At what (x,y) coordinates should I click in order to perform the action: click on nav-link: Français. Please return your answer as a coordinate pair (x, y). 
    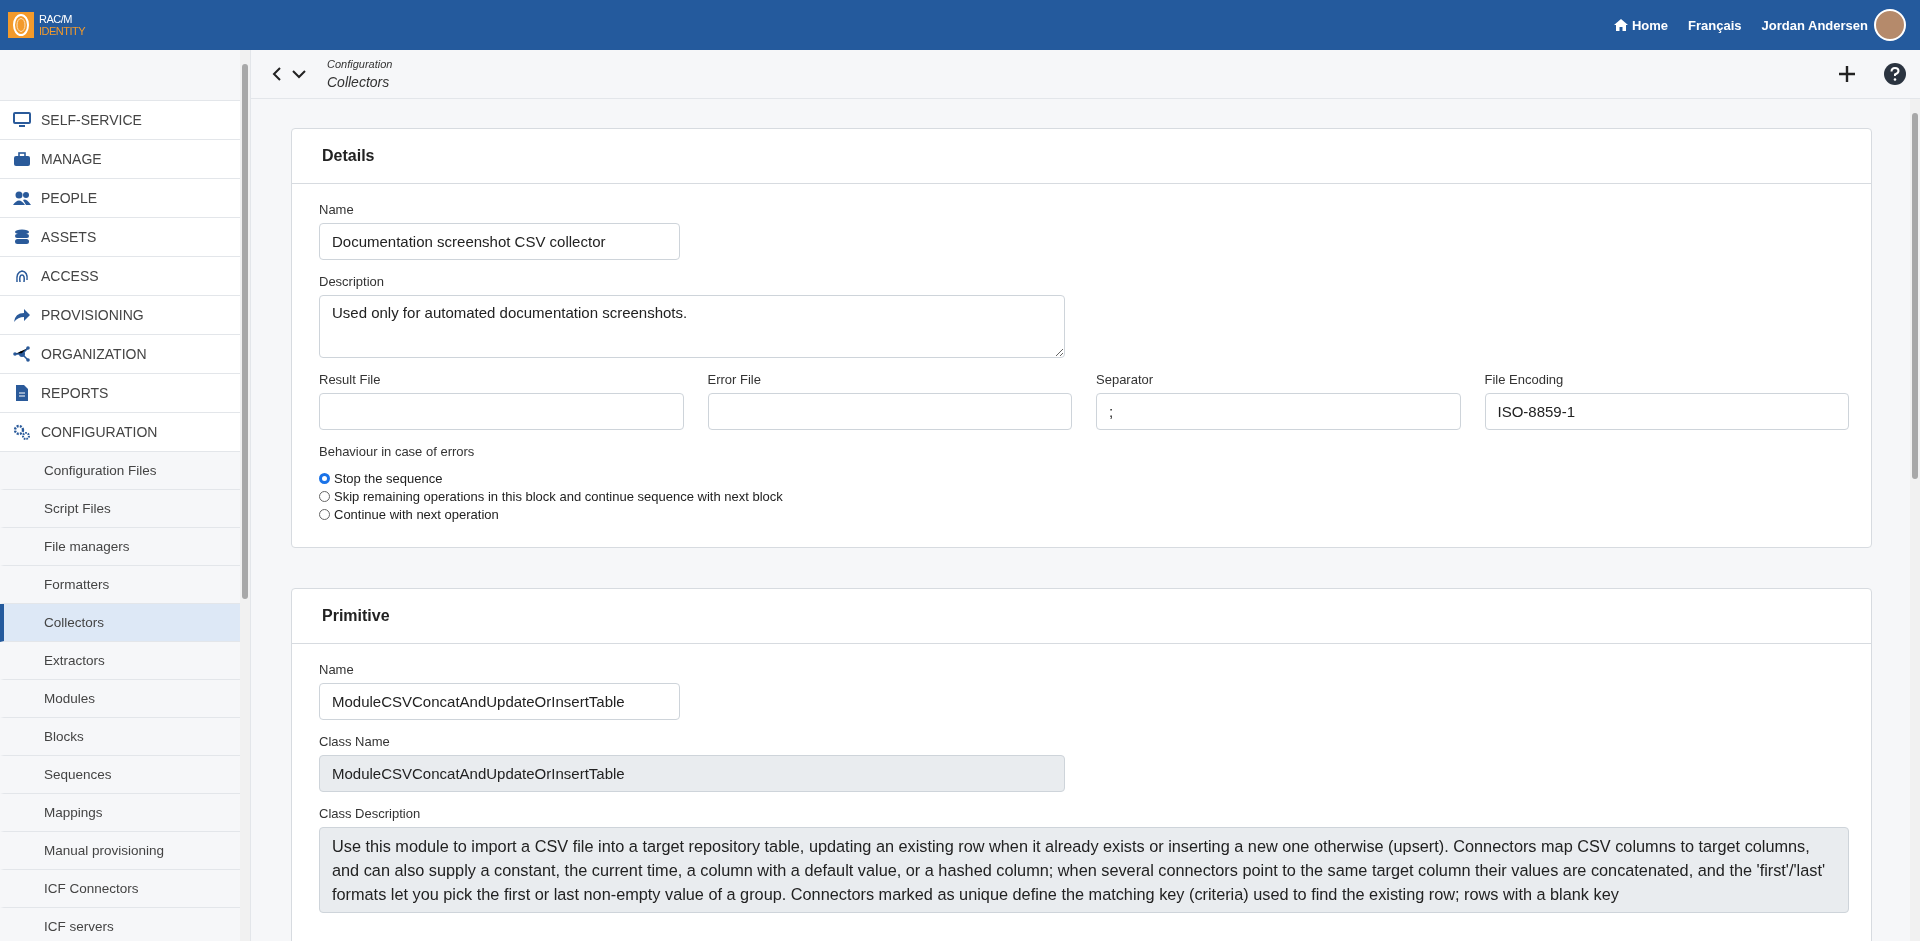
    Looking at the image, I should click on (1715, 25).